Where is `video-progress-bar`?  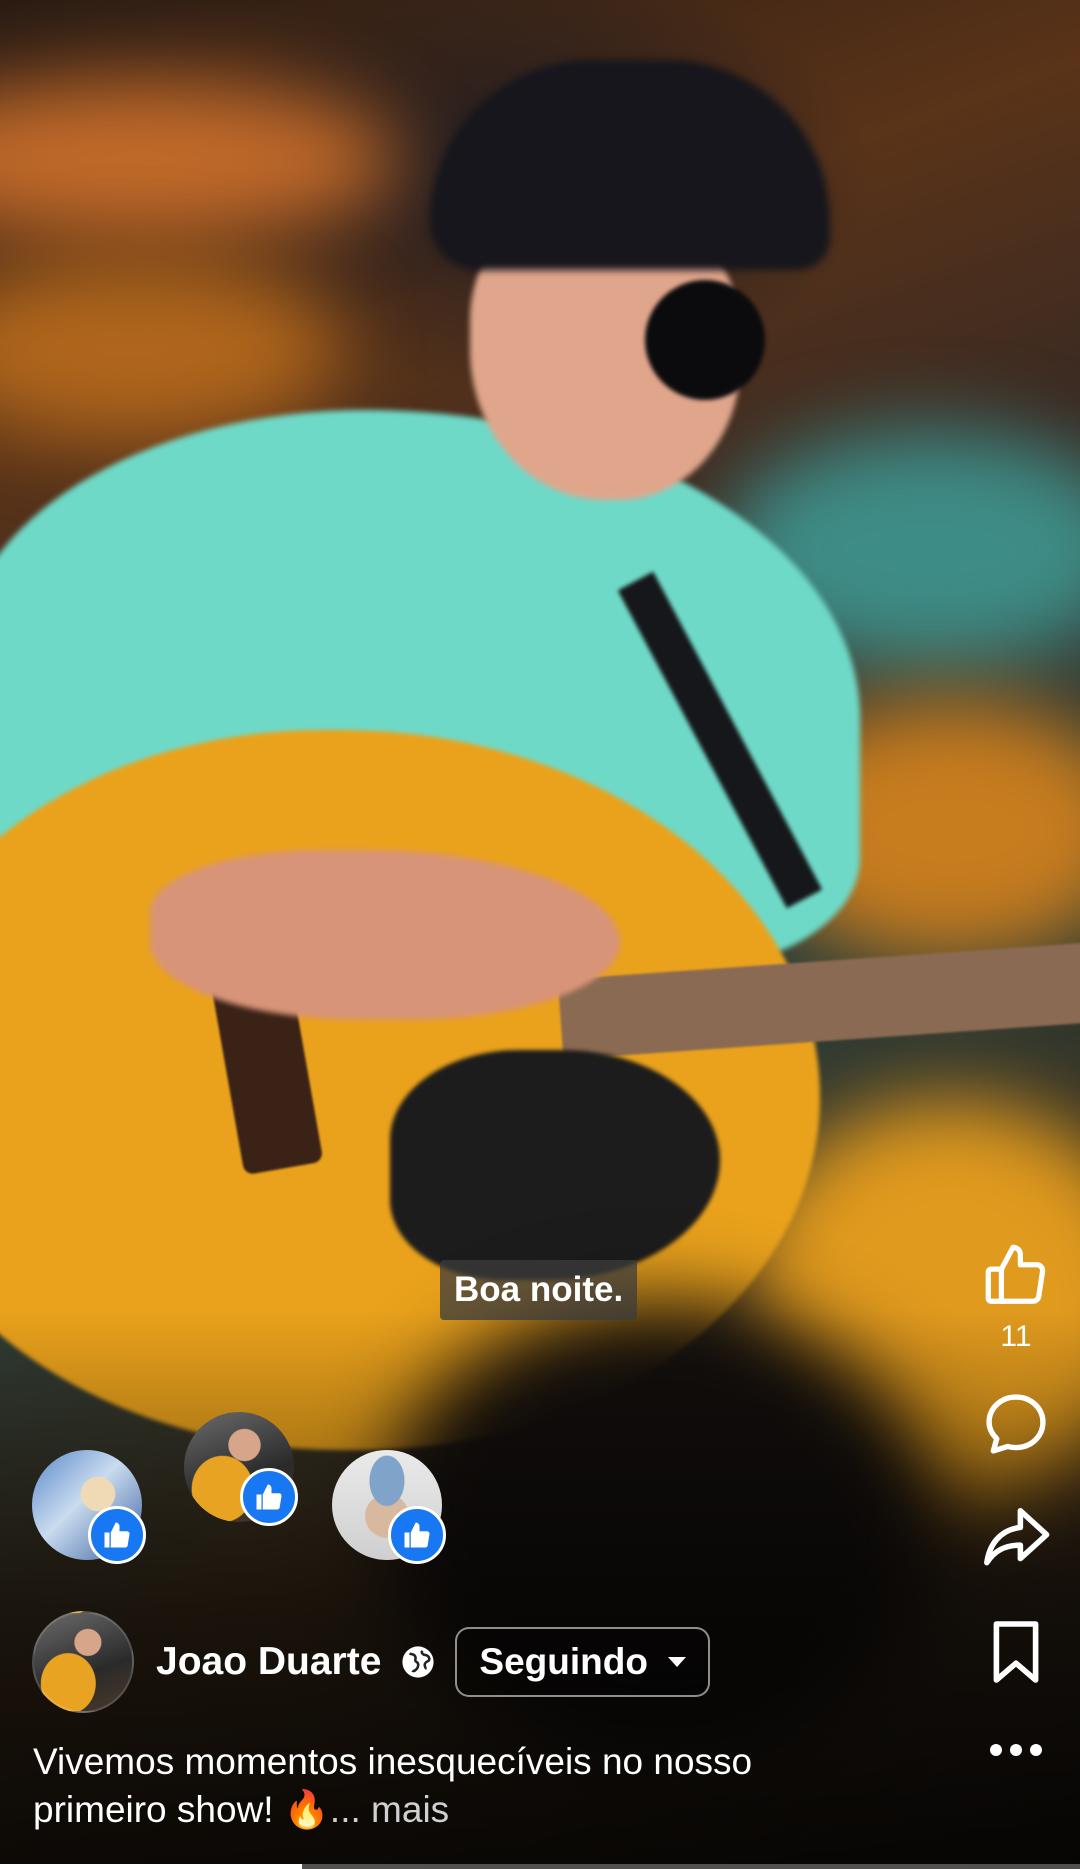
video-progress-bar is located at coordinates (540, 1866).